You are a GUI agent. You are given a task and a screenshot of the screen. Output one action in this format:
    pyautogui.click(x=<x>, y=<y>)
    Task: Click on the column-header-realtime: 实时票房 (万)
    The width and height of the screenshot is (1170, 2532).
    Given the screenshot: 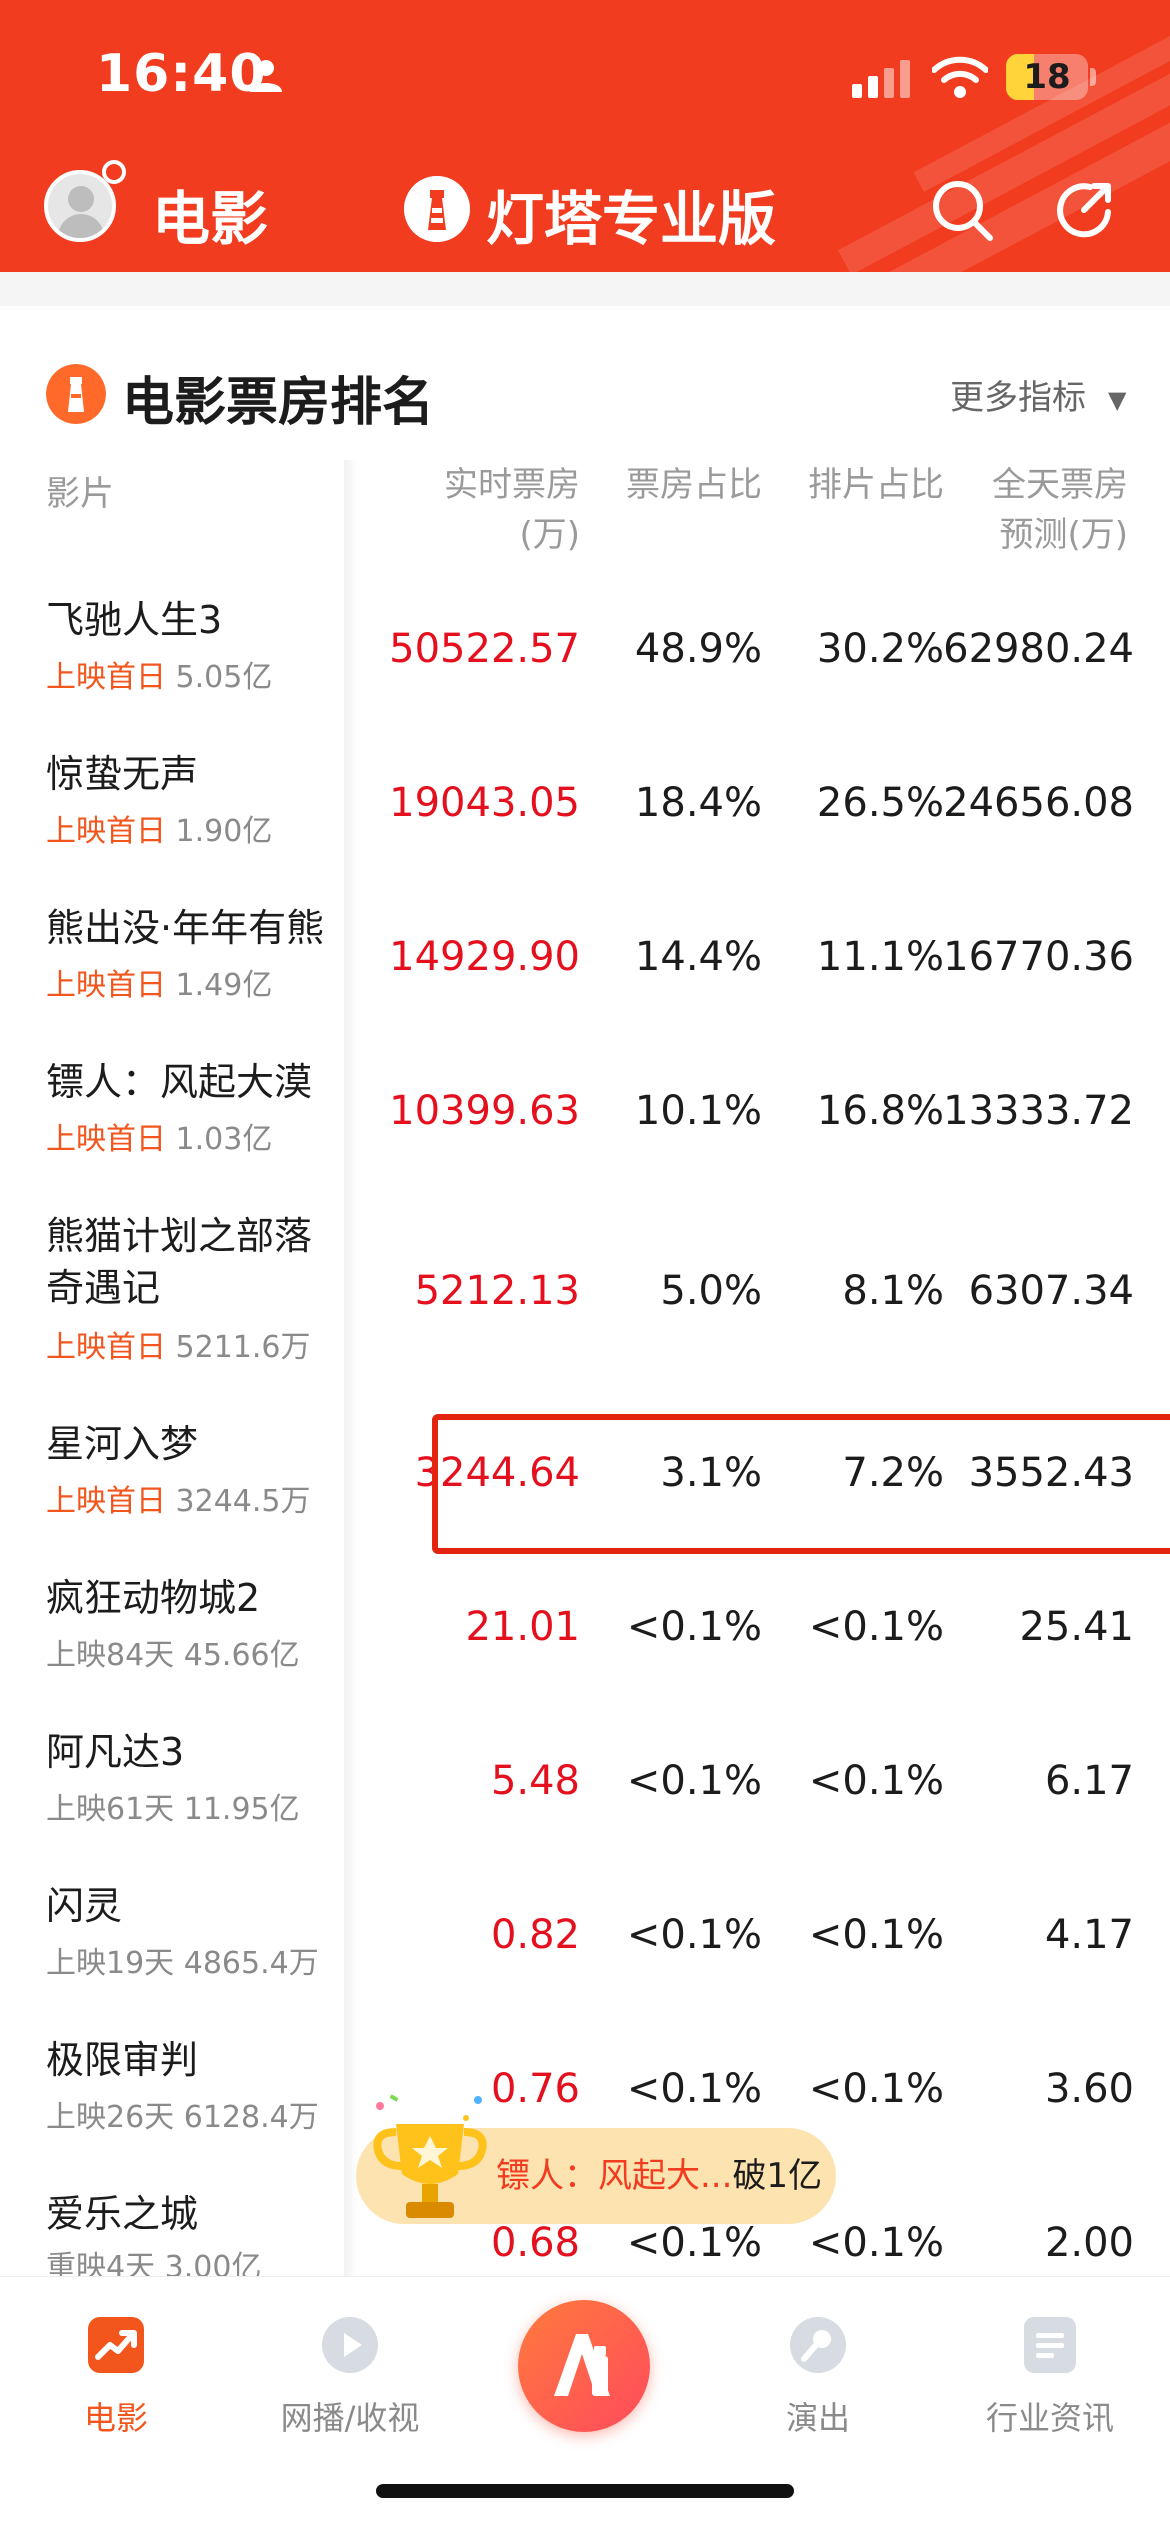 What is the action you would take?
    pyautogui.click(x=480, y=510)
    